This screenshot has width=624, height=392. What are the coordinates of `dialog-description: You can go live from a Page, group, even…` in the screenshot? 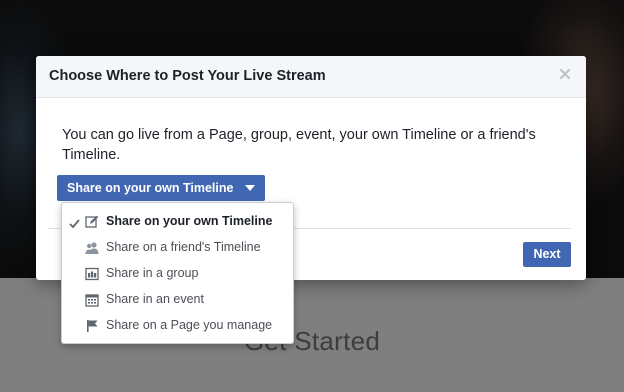 It's located at (299, 145).